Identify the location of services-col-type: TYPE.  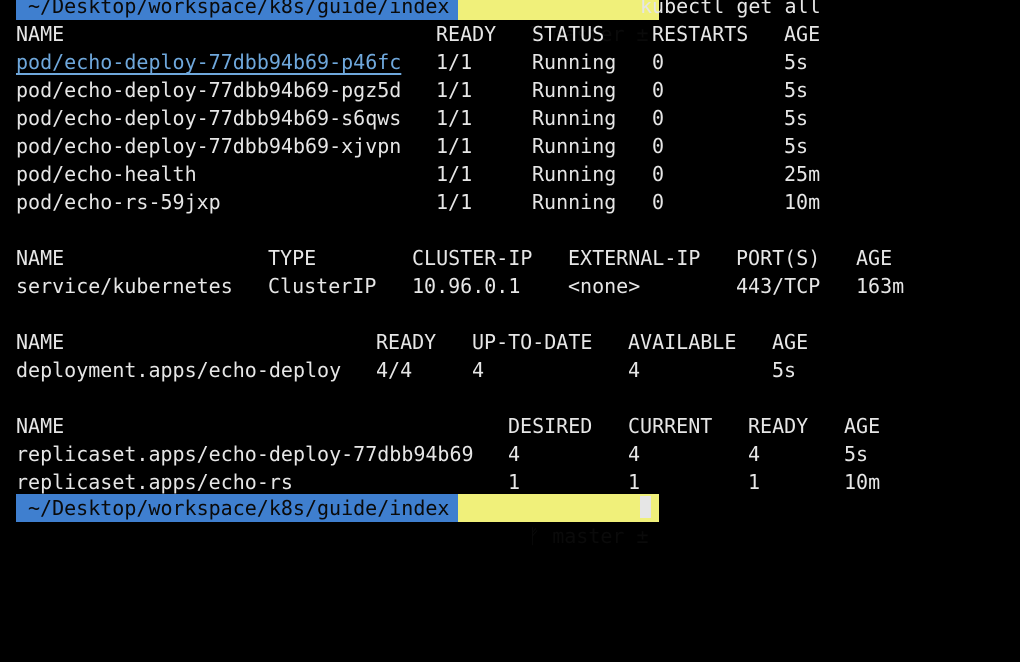
(292, 258).